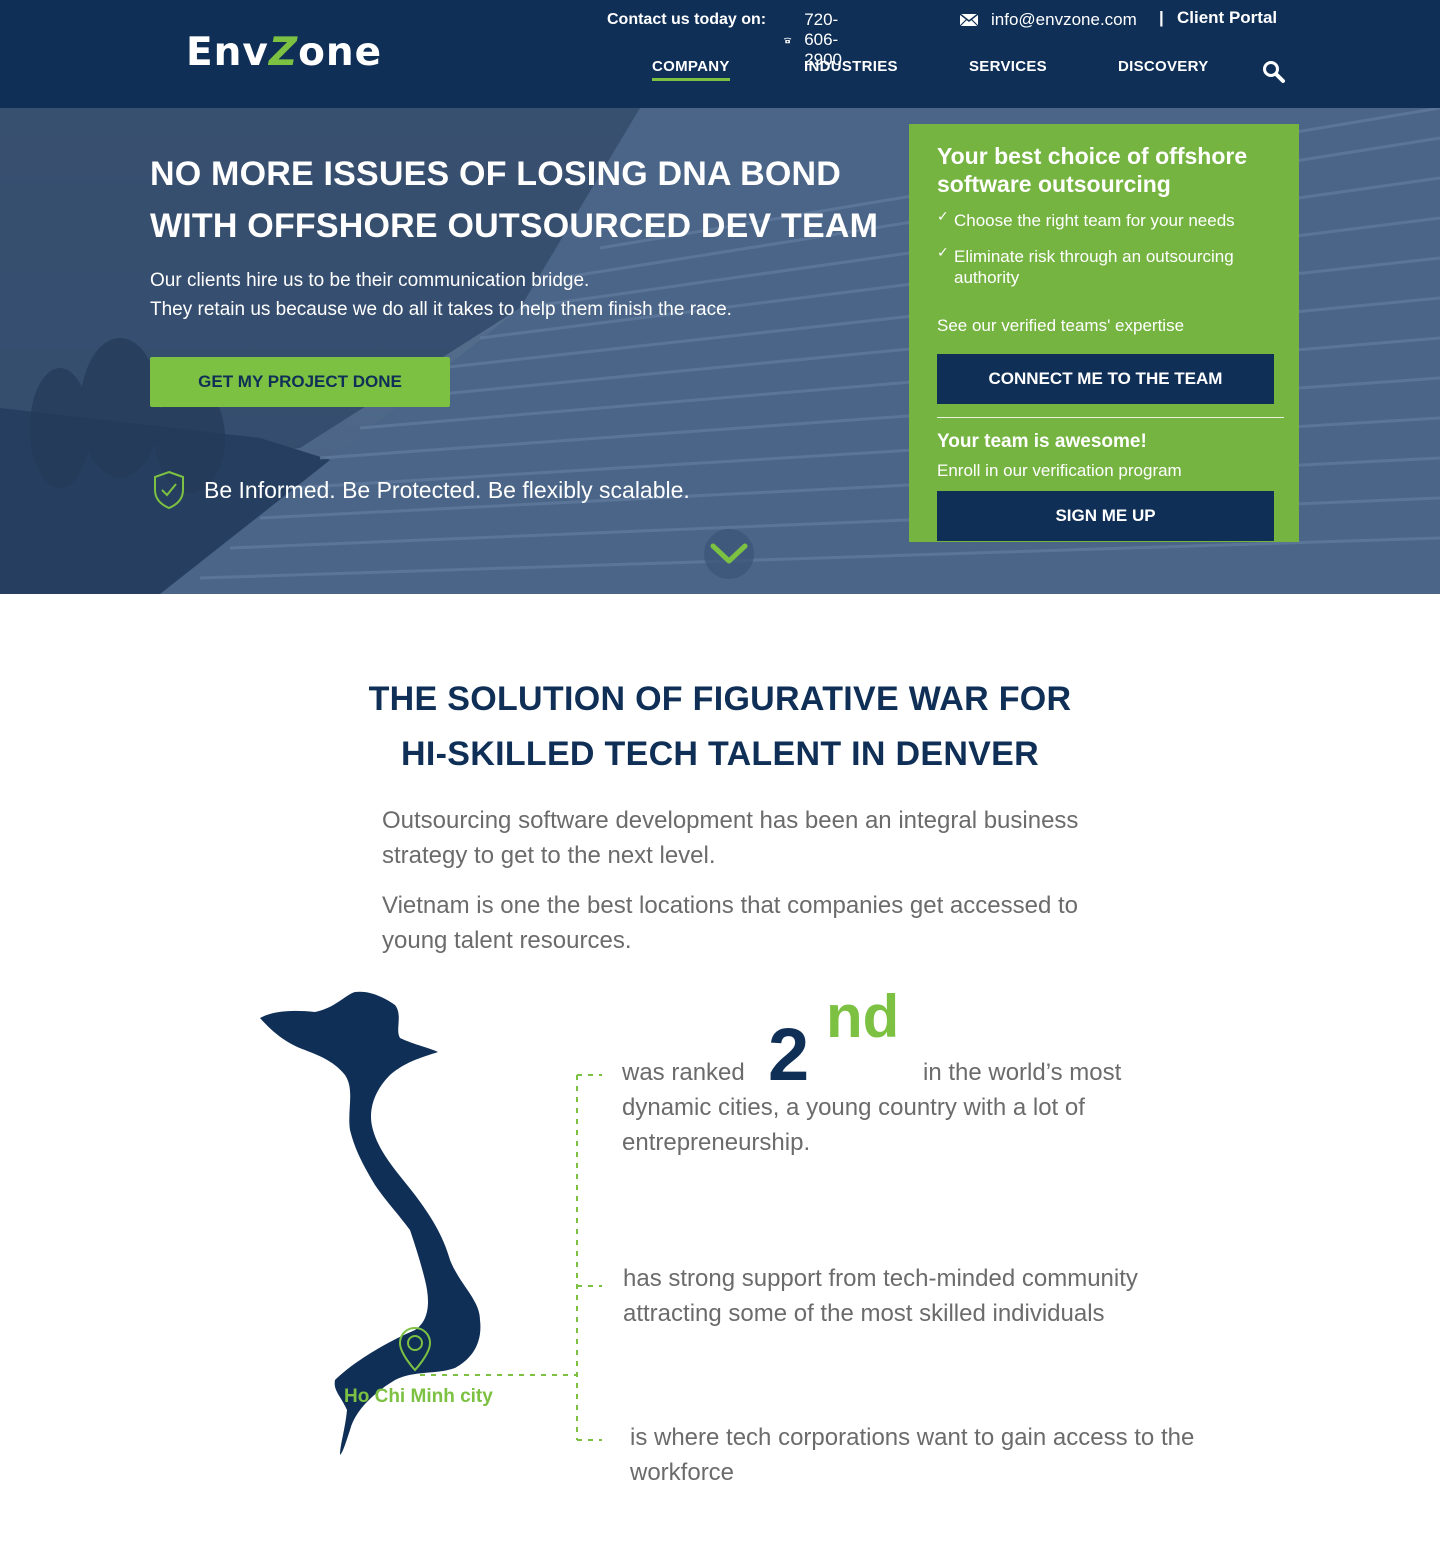 The image size is (1440, 1541). I want to click on card-awesome-heading: Your team is awesome!, so click(1042, 441).